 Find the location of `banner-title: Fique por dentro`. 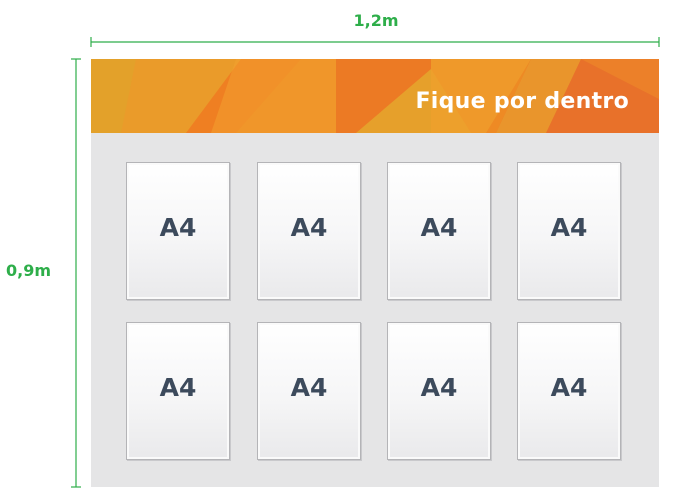

banner-title: Fique por dentro is located at coordinates (522, 101).